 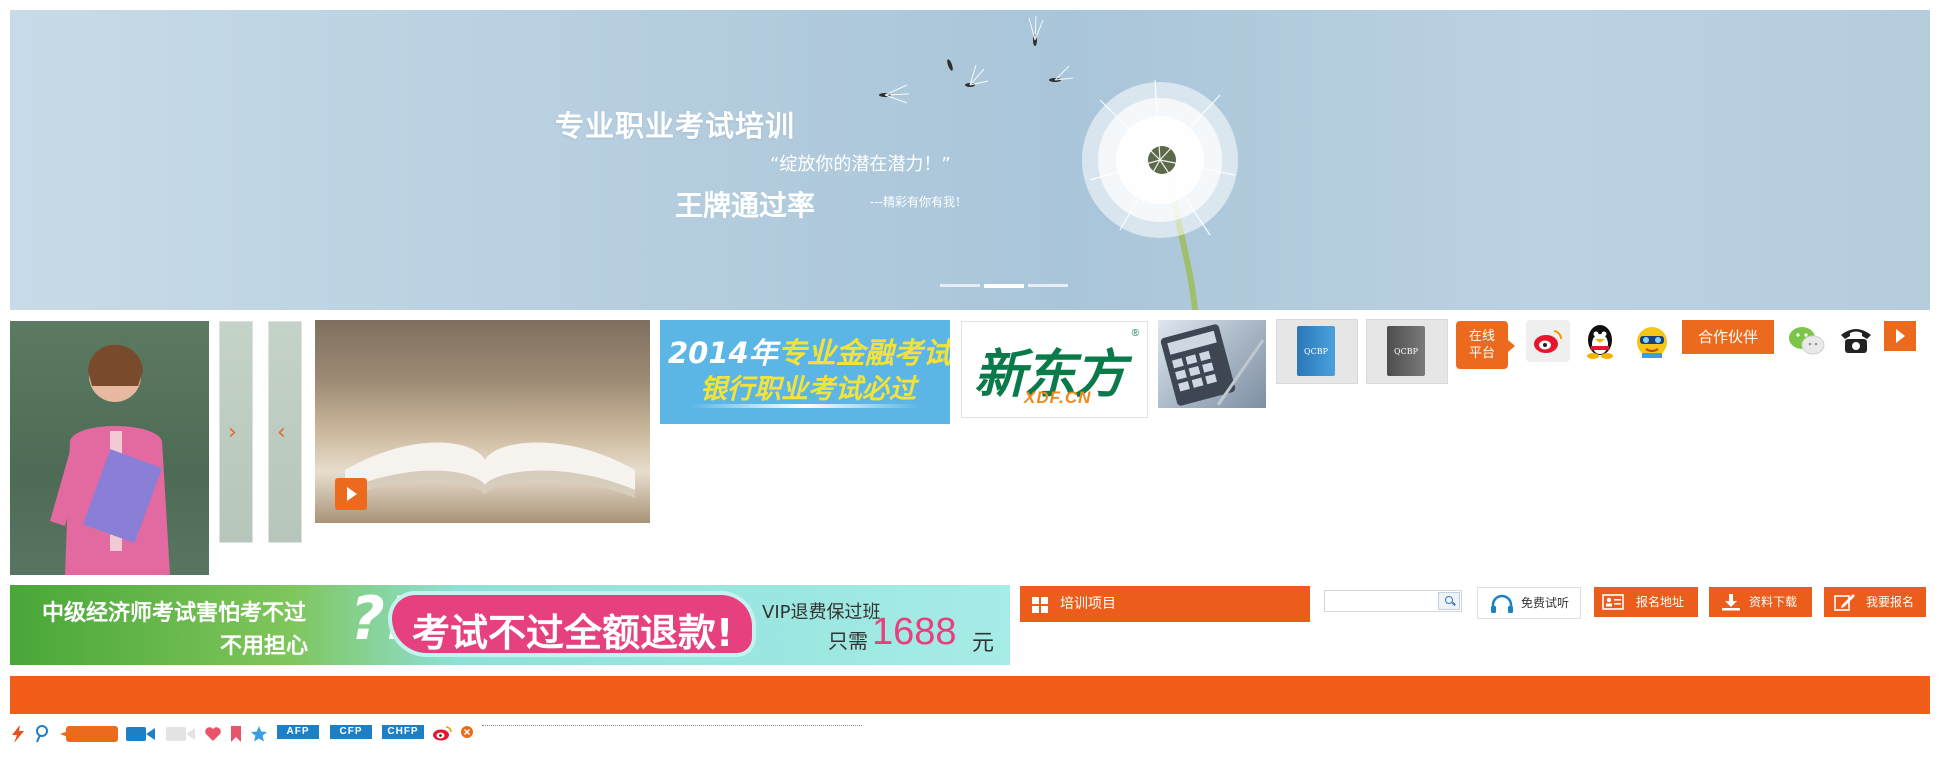 I want to click on grid-icon, so click(x=1040, y=605).